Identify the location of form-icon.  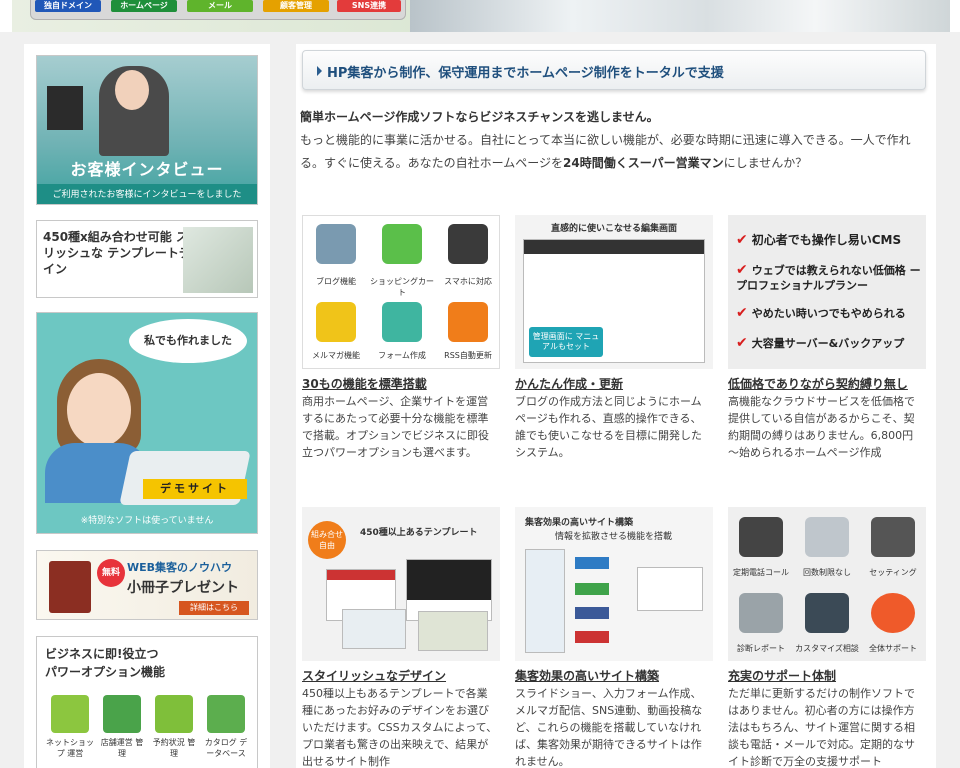
(402, 322).